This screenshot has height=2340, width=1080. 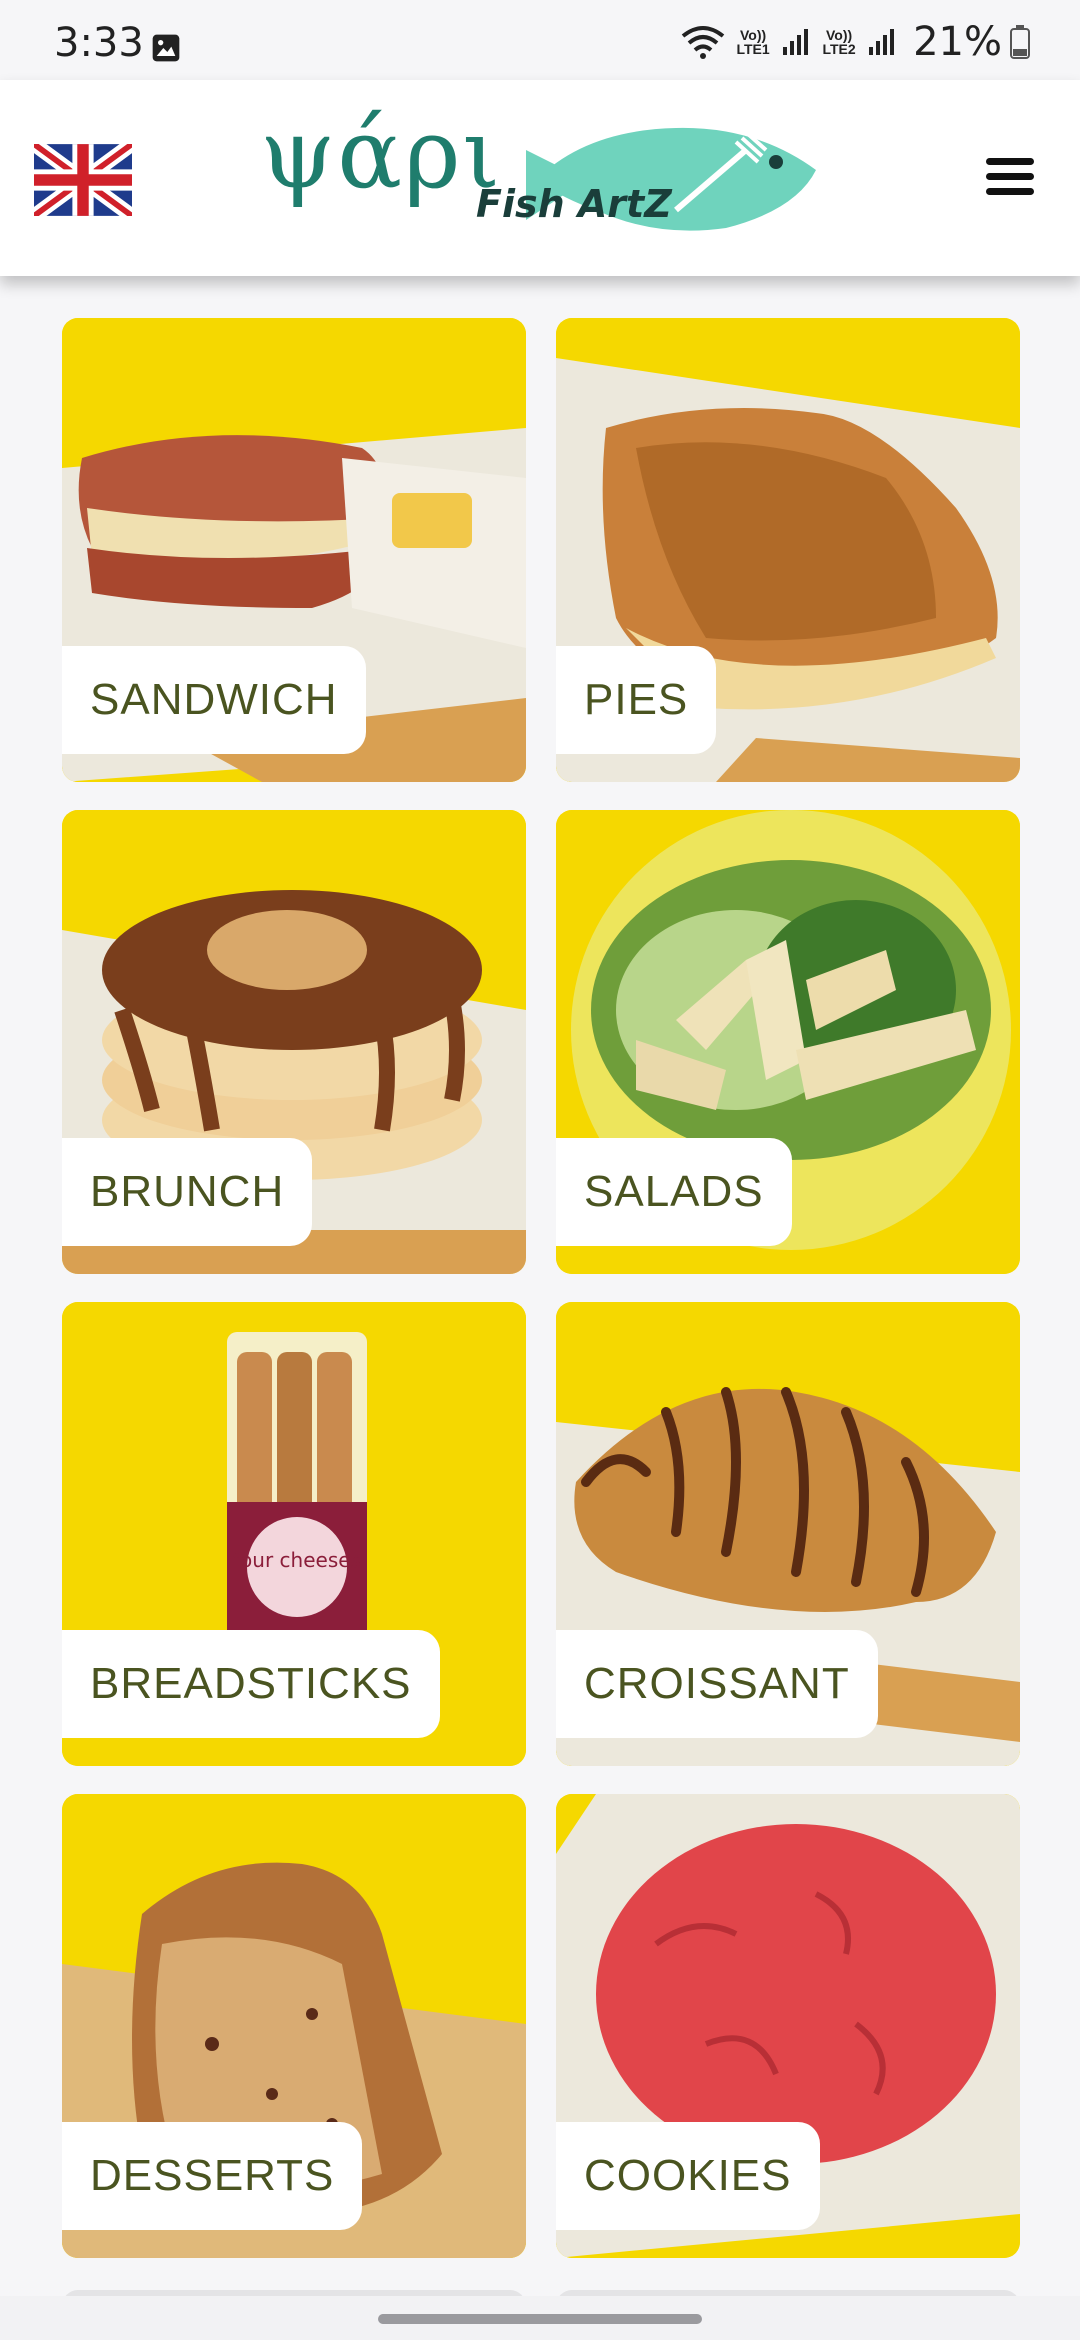 I want to click on brand-logo: ψάρι Fish ArtZ, so click(x=540, y=174).